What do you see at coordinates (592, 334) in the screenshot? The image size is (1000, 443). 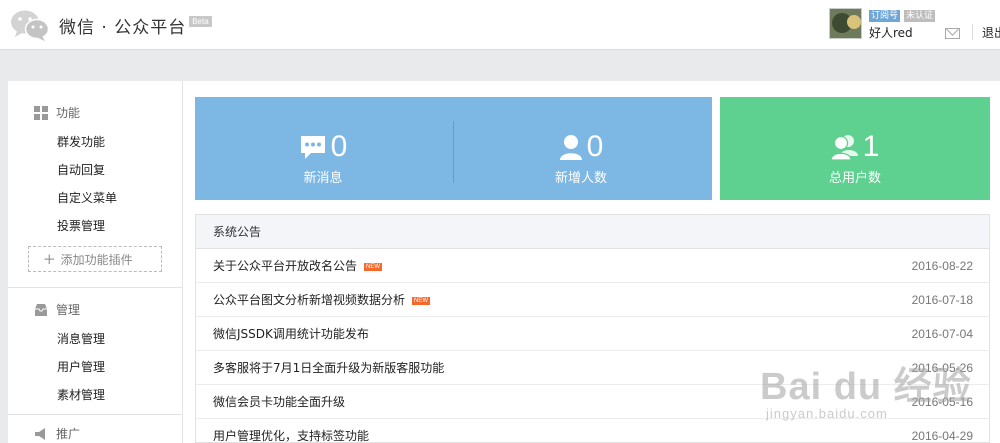 I see `announcement-row: 微信JSSDK调用统计功能发布 2016-07-04` at bounding box center [592, 334].